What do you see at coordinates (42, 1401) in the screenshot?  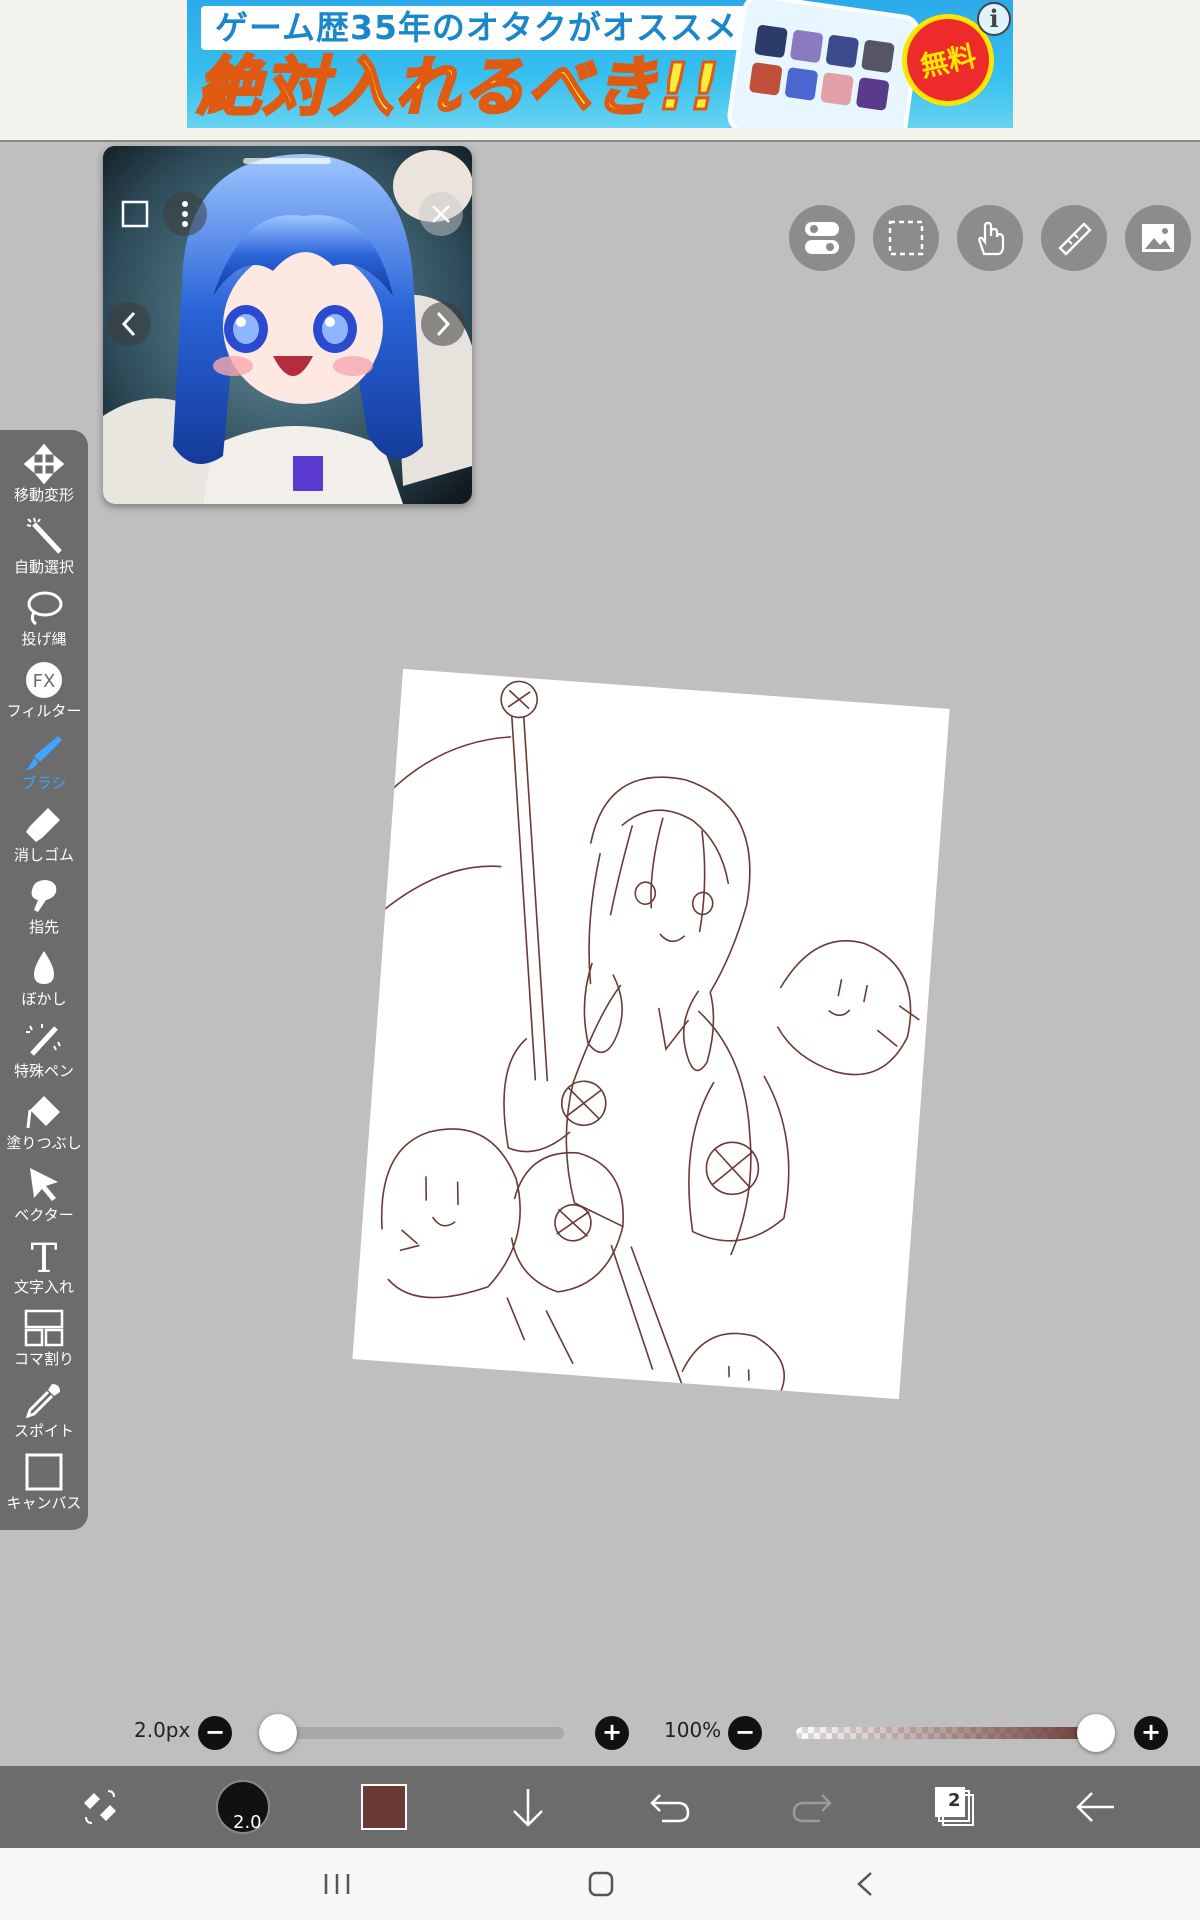 I see `eyedropper-icon` at bounding box center [42, 1401].